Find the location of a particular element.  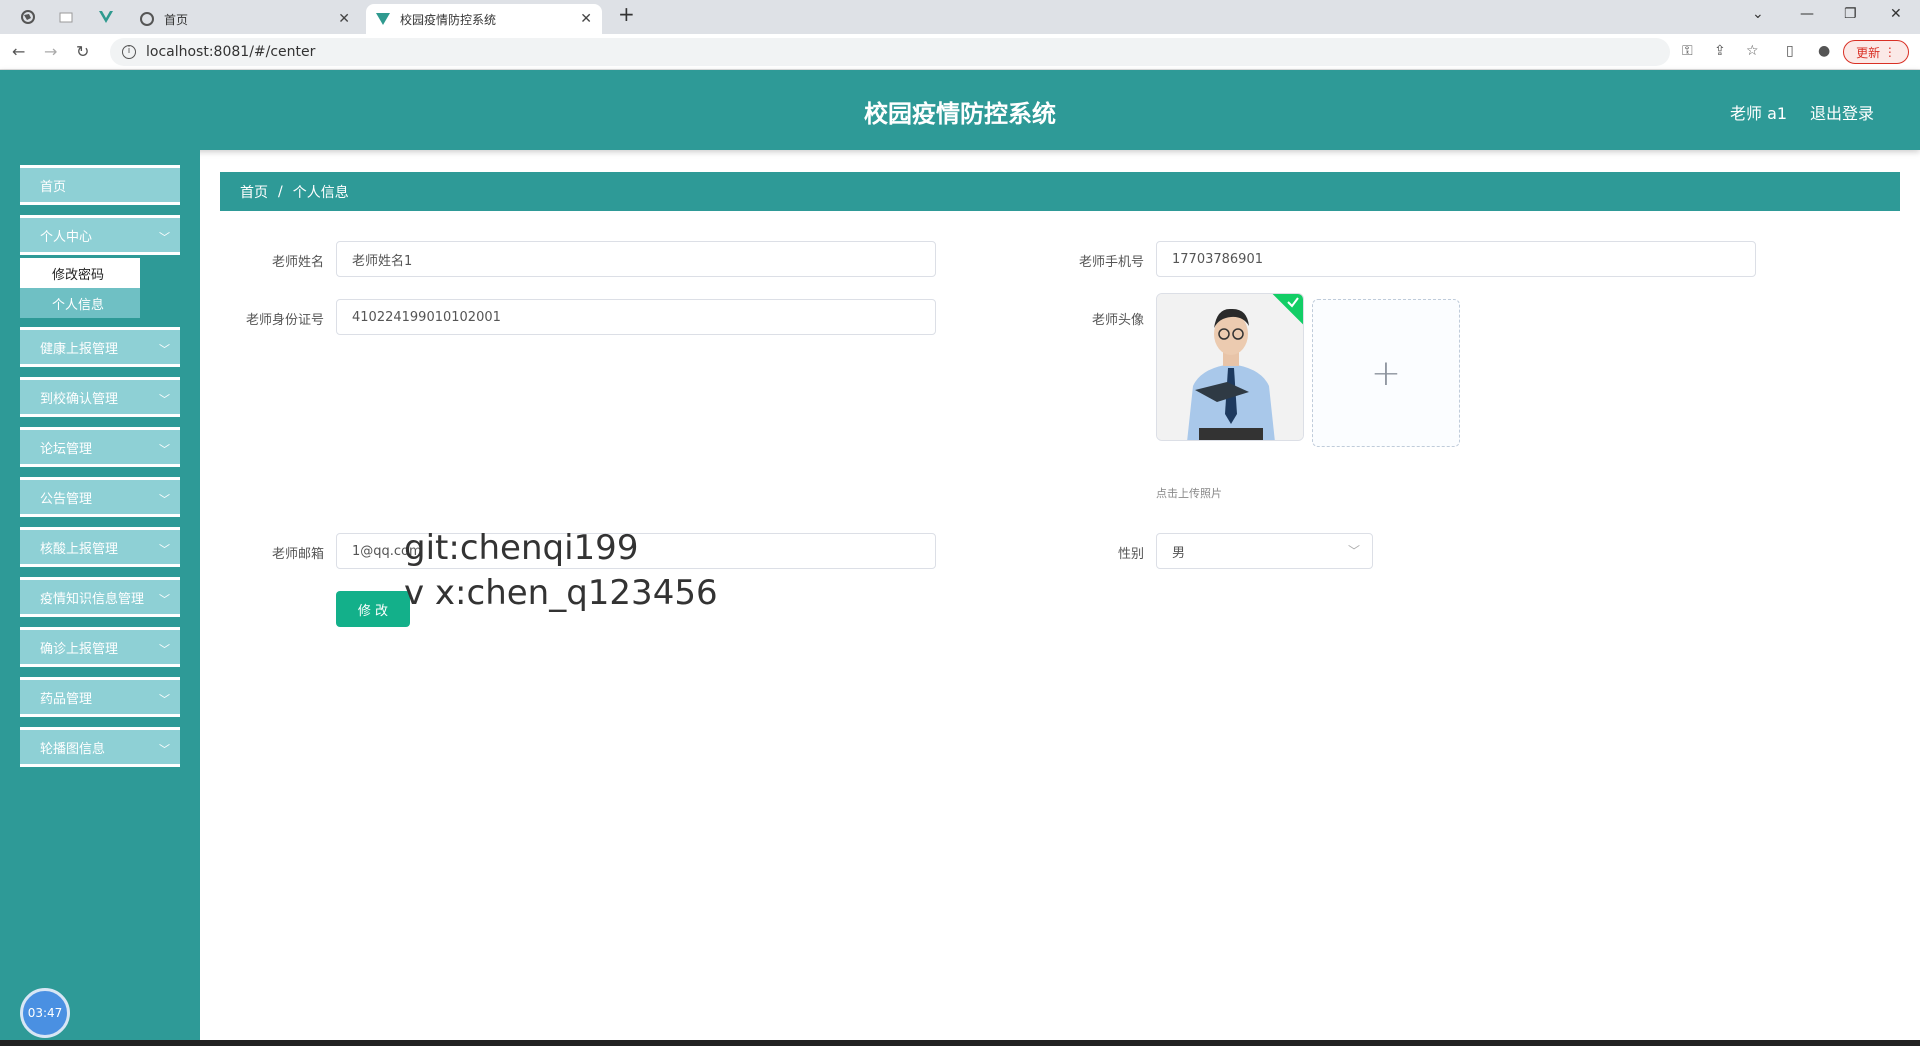

tab-active: 校园疫情防控系统 ✕ is located at coordinates (484, 19).